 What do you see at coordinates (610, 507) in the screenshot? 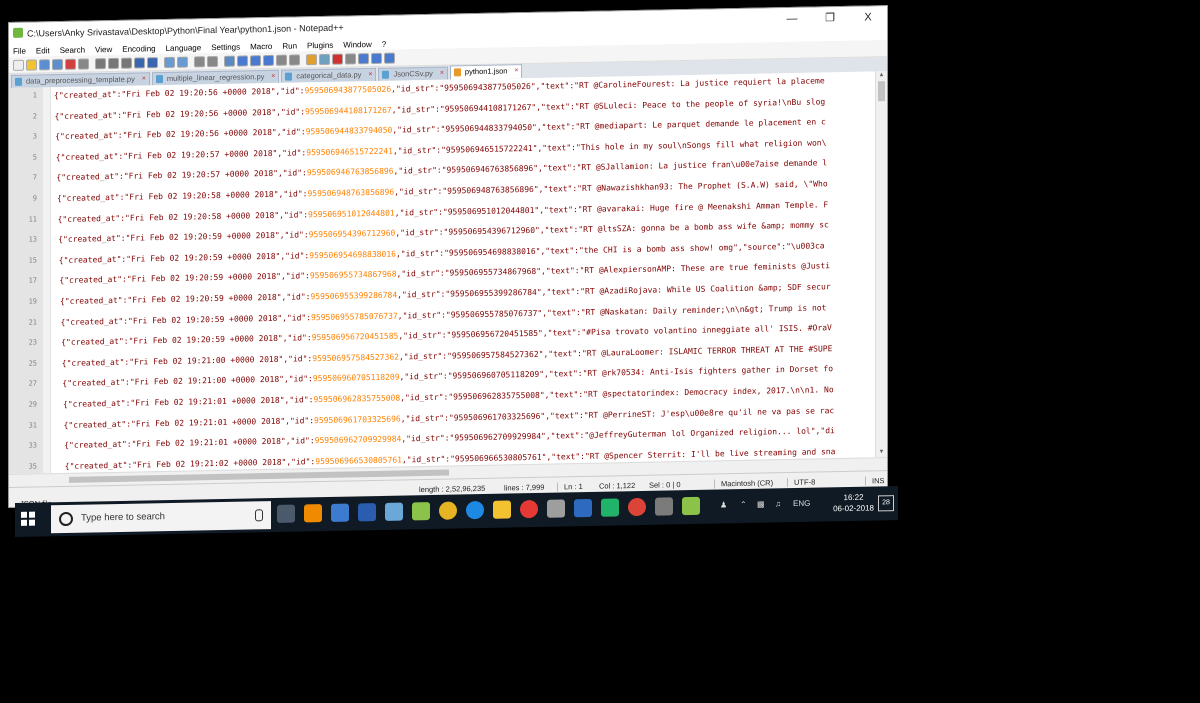
I see `pycharm-icon` at bounding box center [610, 507].